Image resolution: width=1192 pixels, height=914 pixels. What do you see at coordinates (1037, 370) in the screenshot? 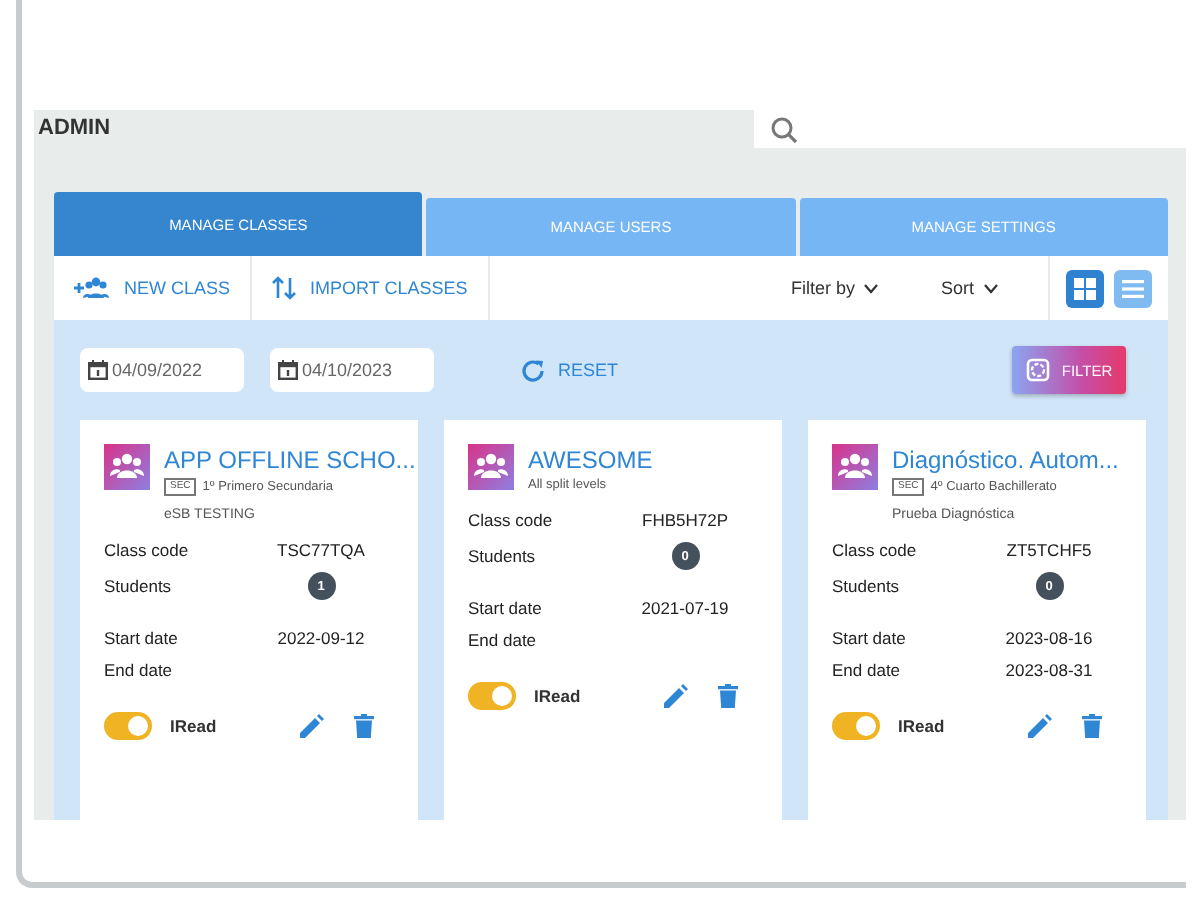
I see `filter-icon` at bounding box center [1037, 370].